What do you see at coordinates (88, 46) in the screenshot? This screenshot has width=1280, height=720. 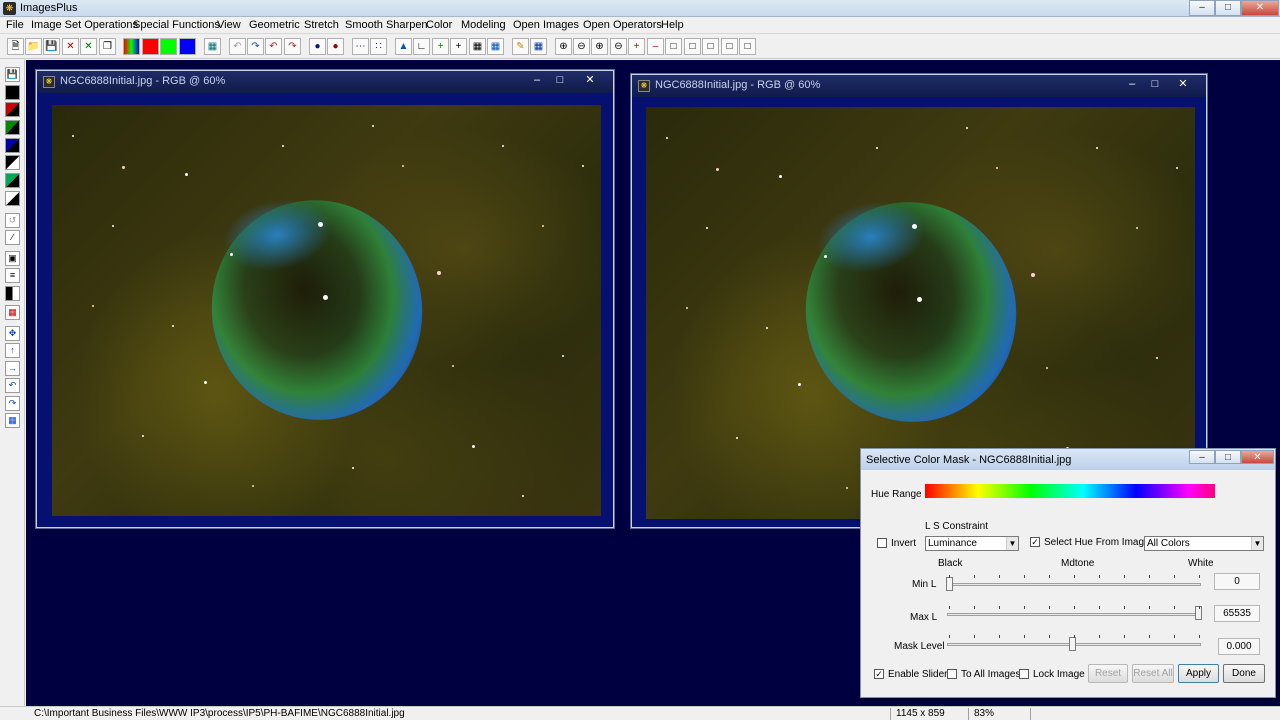 I see `close-all-icon: ✕` at bounding box center [88, 46].